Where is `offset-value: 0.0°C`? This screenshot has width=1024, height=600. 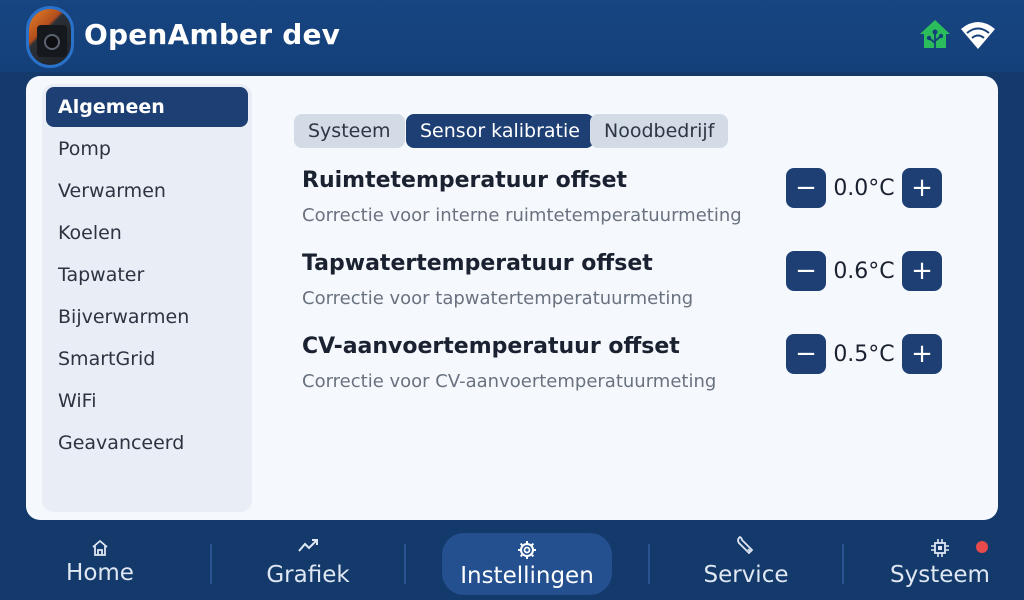 offset-value: 0.0°C is located at coordinates (864, 188).